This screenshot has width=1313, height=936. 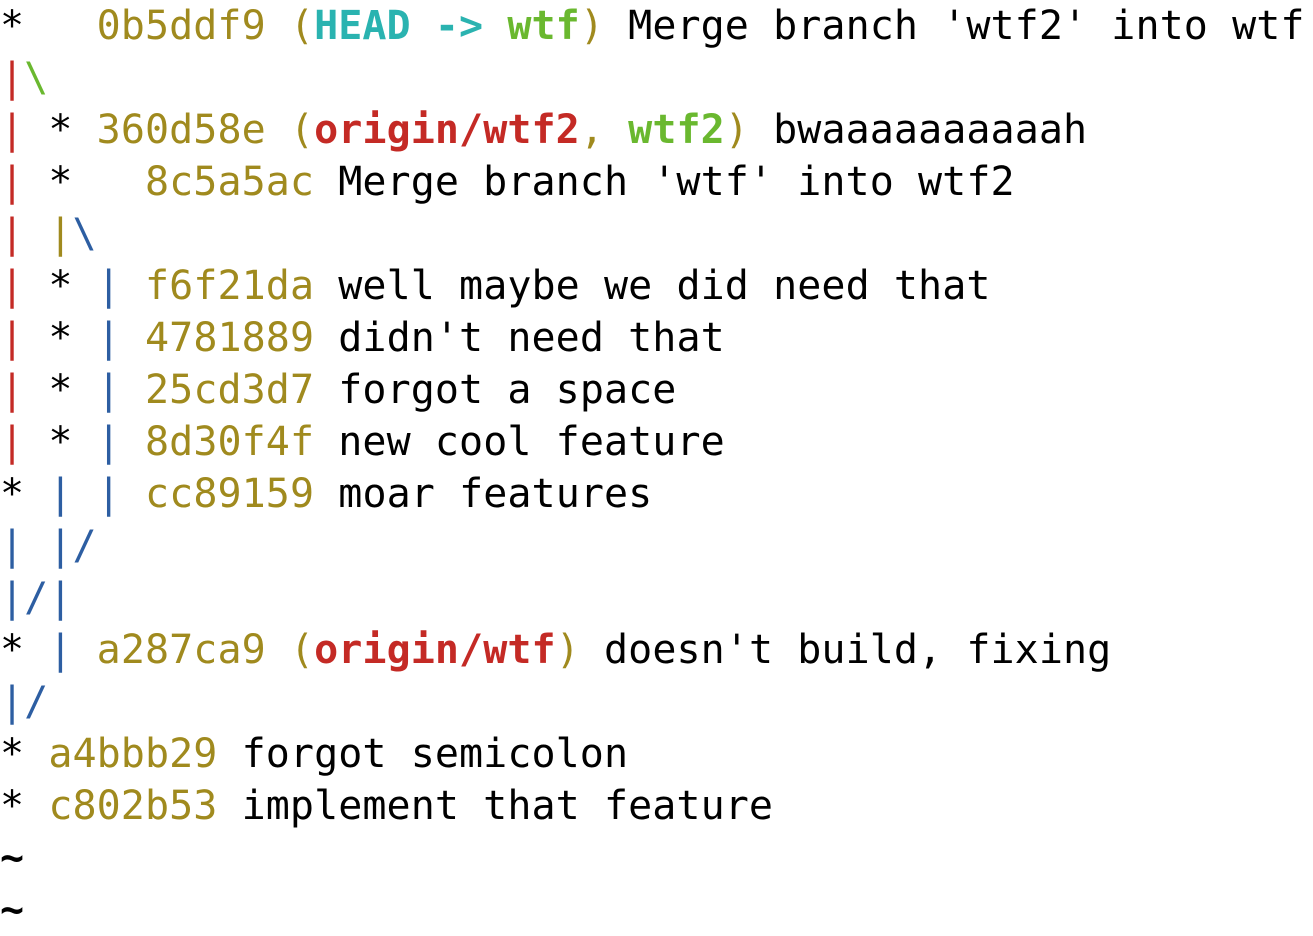 I want to click on log-line: | * | 8d30f4f new cool feature, so click(x=656, y=442).